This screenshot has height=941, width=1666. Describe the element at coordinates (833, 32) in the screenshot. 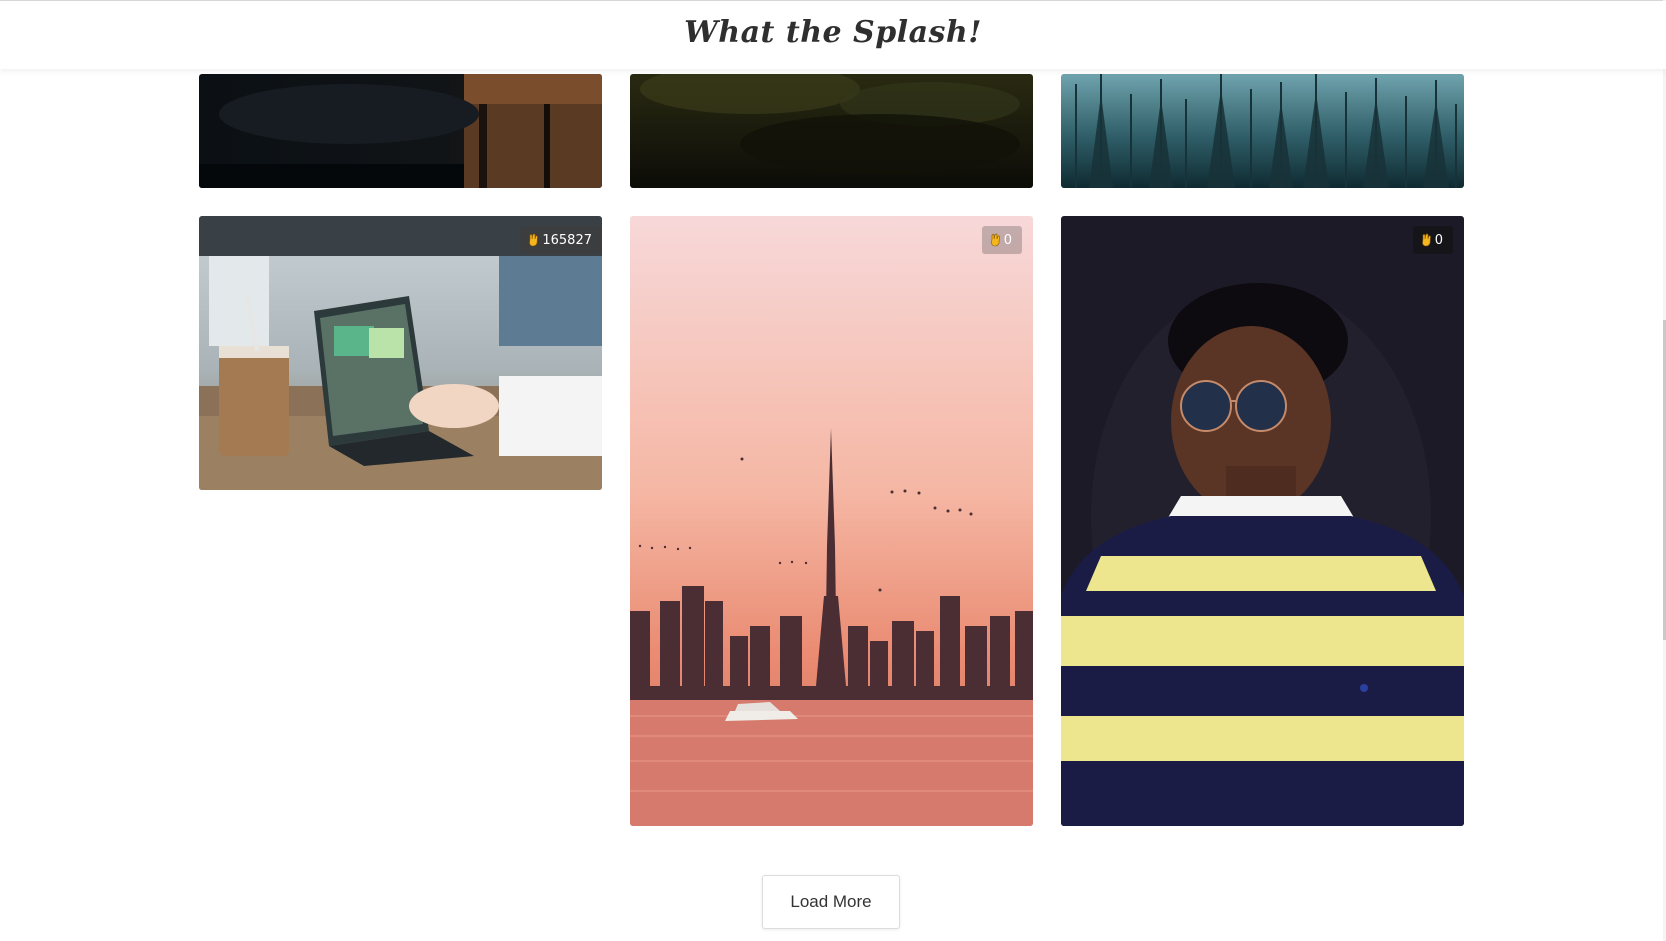

I see `site-title: What the Splash!` at that location.